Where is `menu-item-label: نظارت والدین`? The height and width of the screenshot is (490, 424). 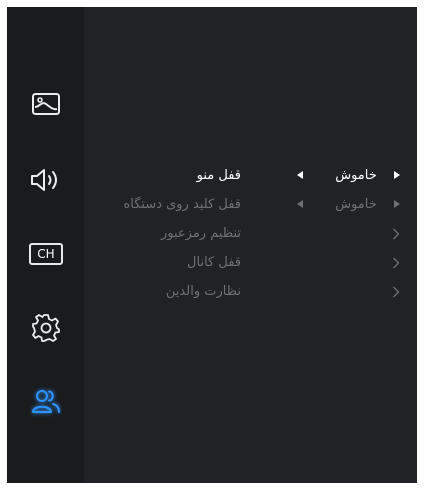
menu-item-label: نظارت والدین is located at coordinates (203, 291).